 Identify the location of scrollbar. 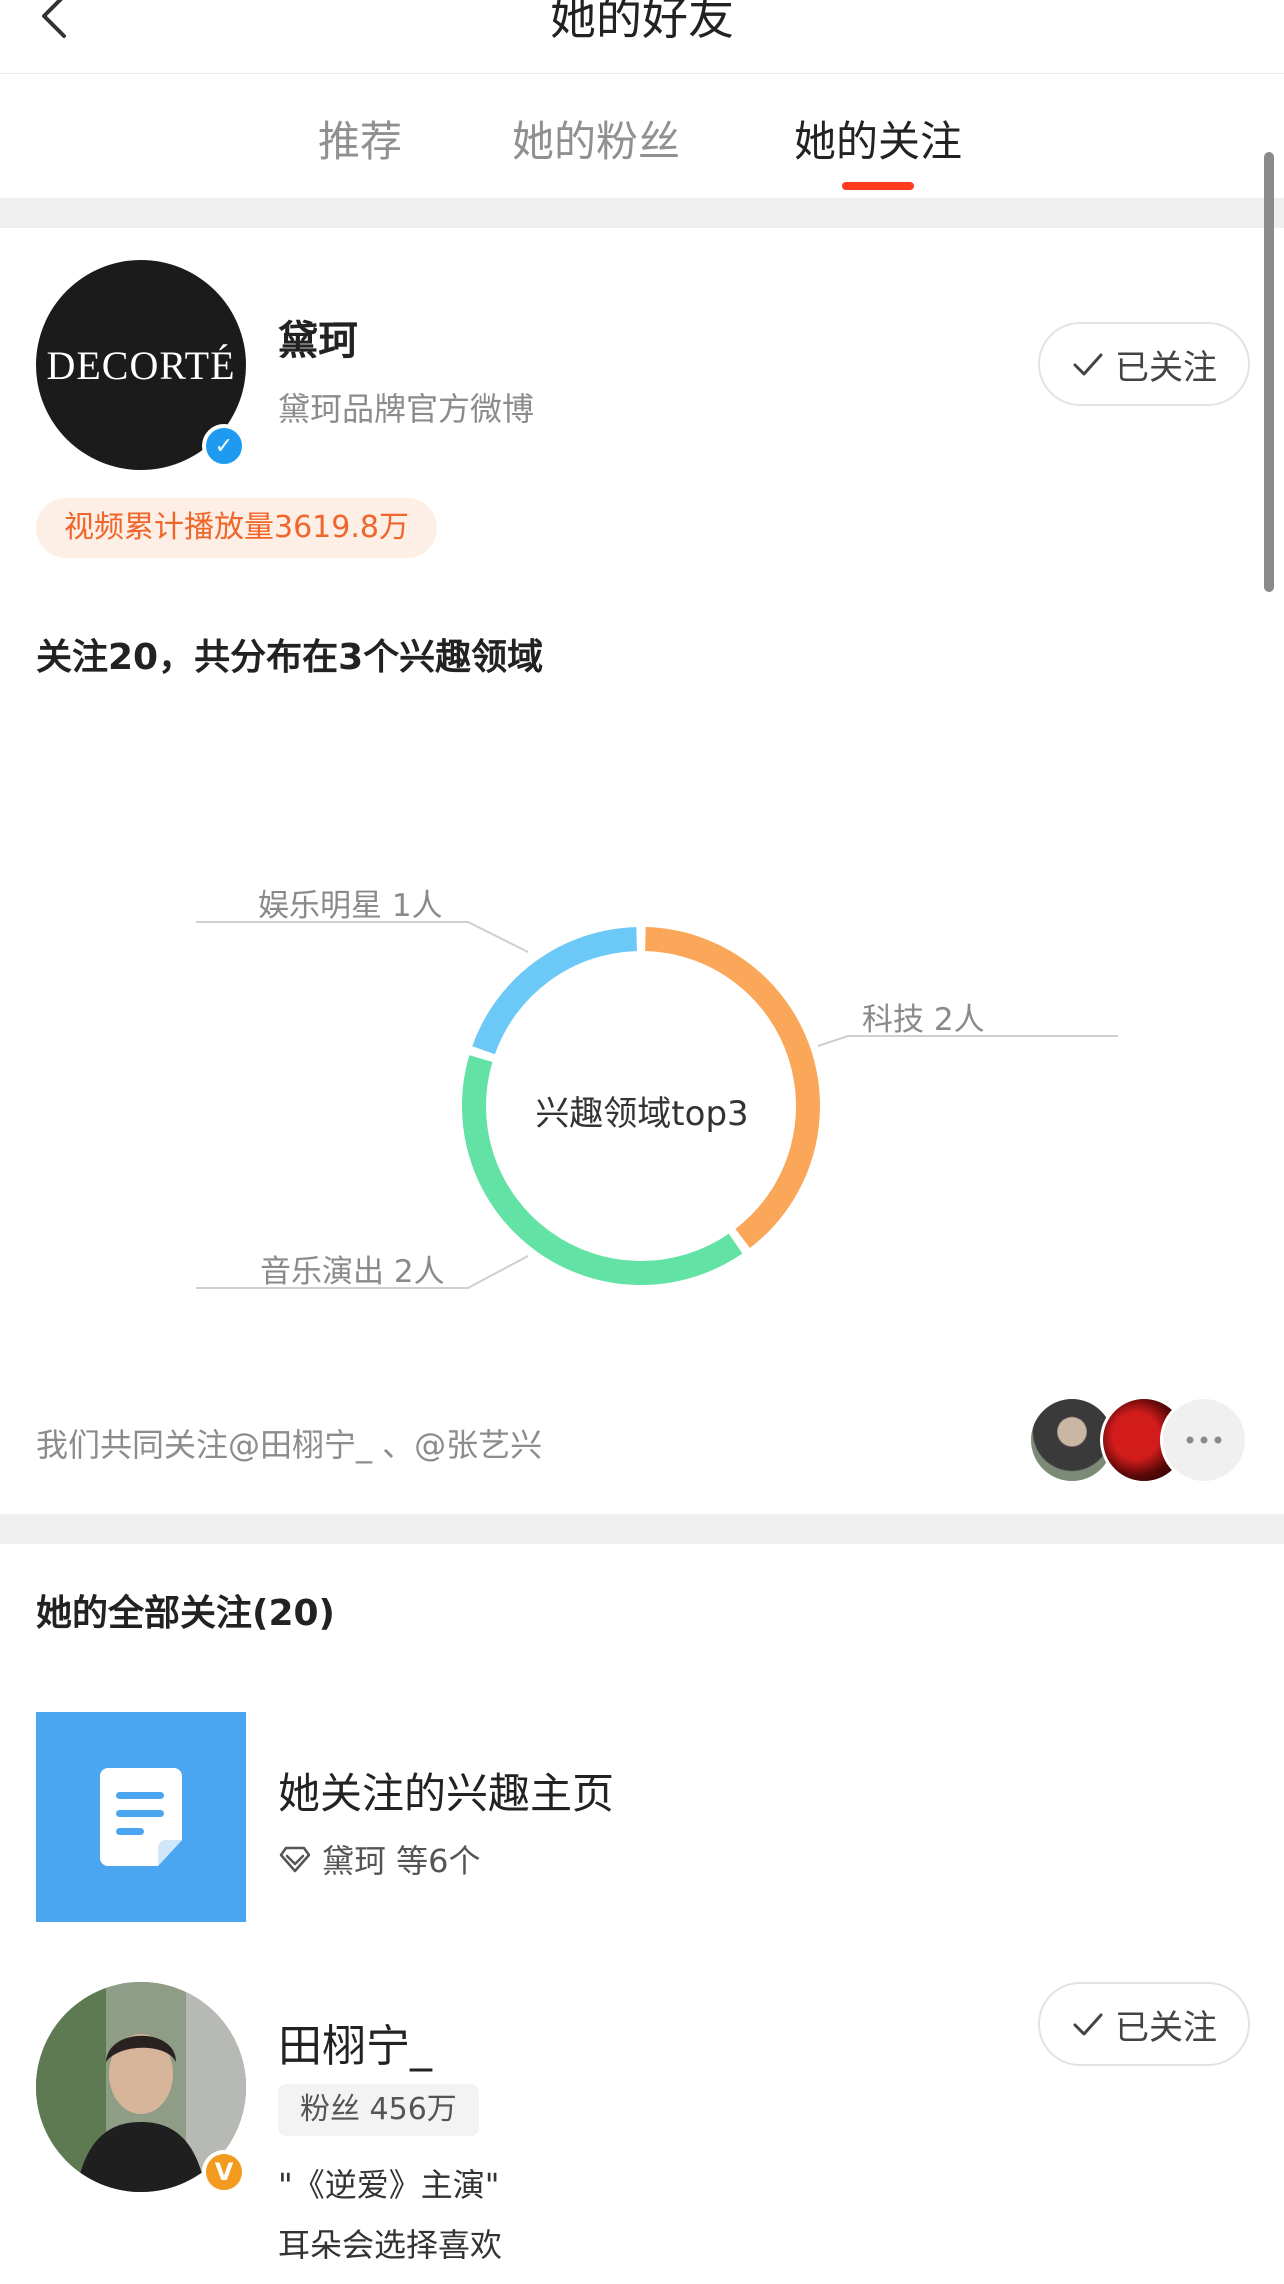
(1269, 372).